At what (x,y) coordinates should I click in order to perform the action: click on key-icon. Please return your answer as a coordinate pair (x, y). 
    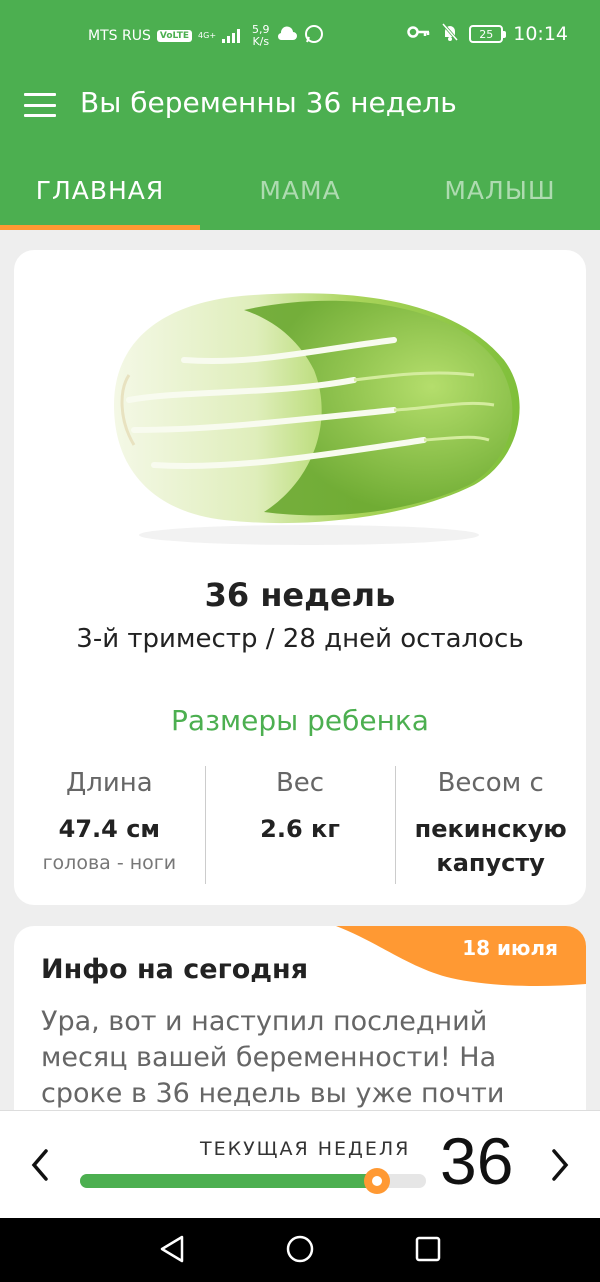
    Looking at the image, I should click on (419, 34).